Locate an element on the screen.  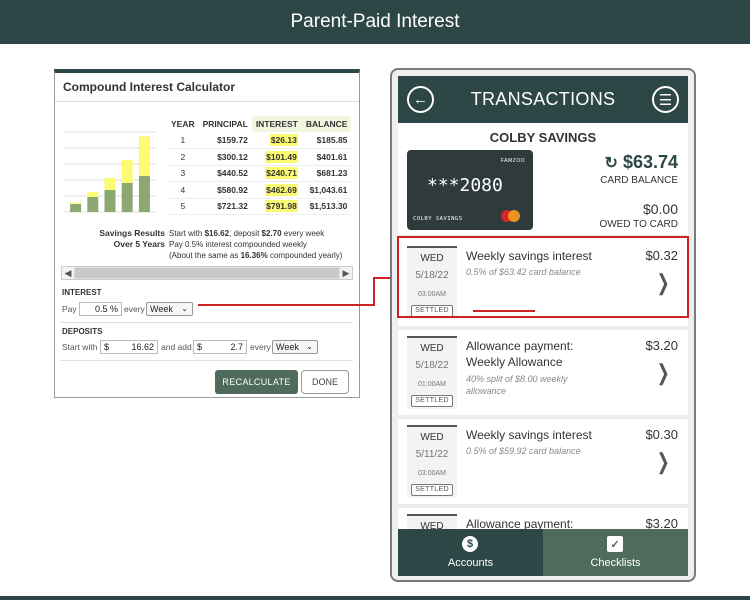
bottom-nav: $ Accounts ✓ Checklists is located at coordinates (543, 552).